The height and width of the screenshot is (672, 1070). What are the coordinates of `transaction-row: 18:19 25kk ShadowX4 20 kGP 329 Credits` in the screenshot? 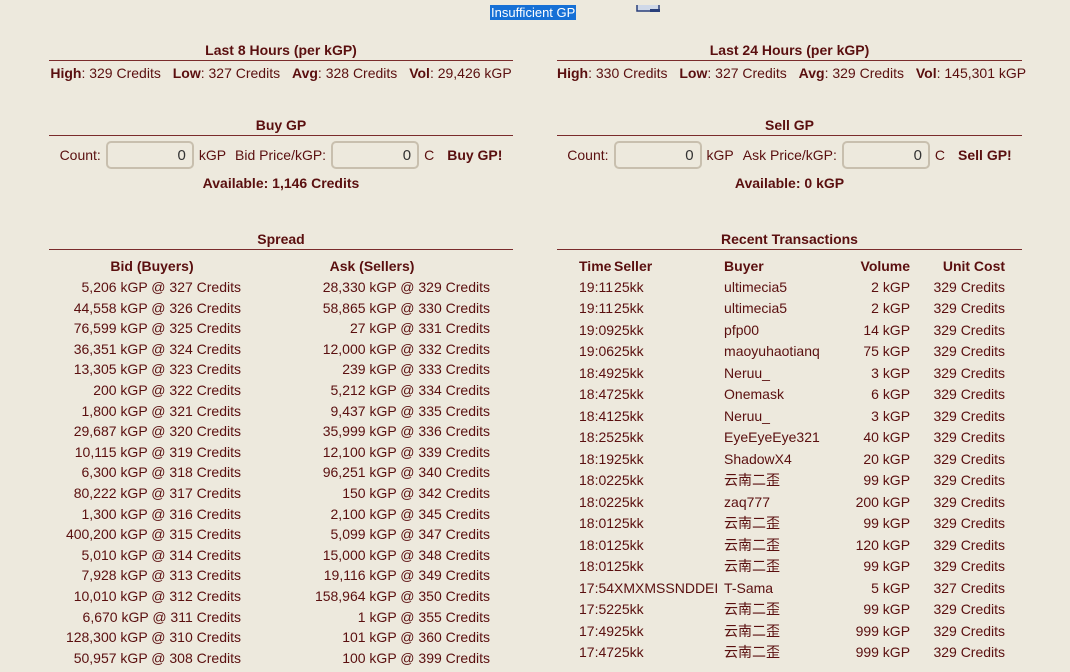 It's located at (781, 459).